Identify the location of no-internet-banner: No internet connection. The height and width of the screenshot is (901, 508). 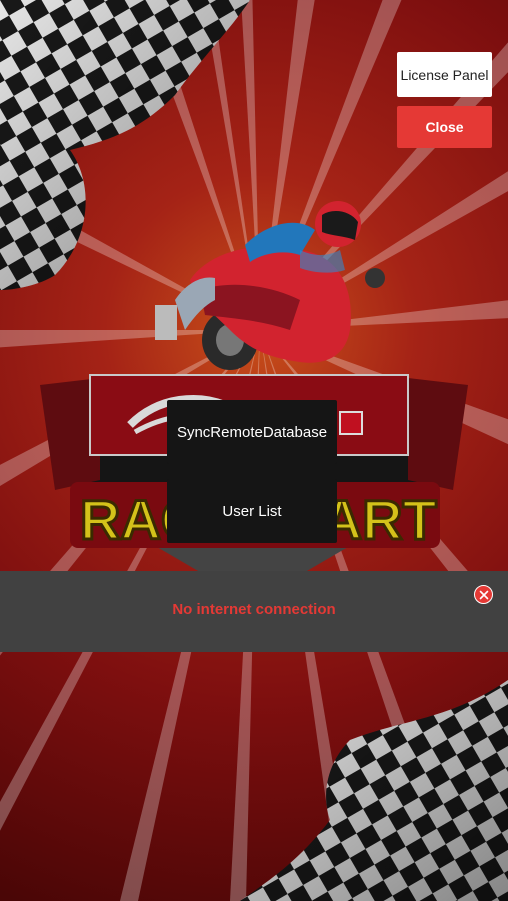
(254, 611).